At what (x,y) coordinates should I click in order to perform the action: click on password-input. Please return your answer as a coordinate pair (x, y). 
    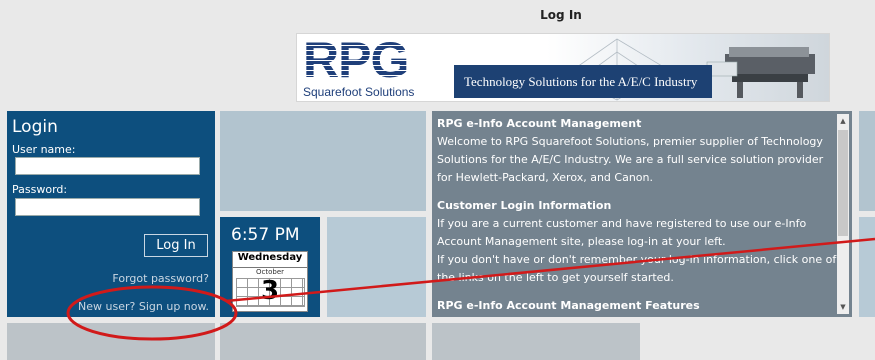
    Looking at the image, I should click on (107, 207).